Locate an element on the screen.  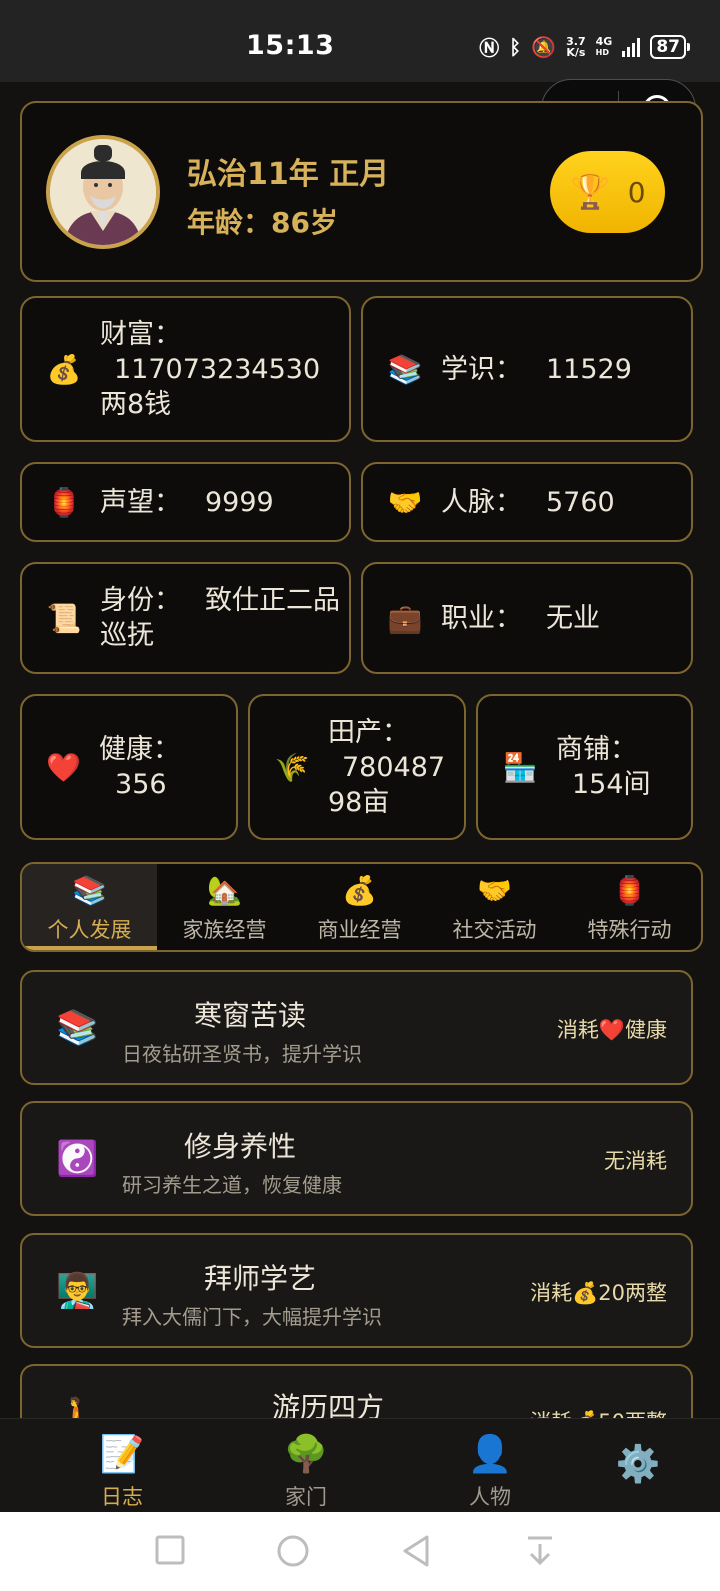
status-time: 15:13 is located at coordinates (290, 45).